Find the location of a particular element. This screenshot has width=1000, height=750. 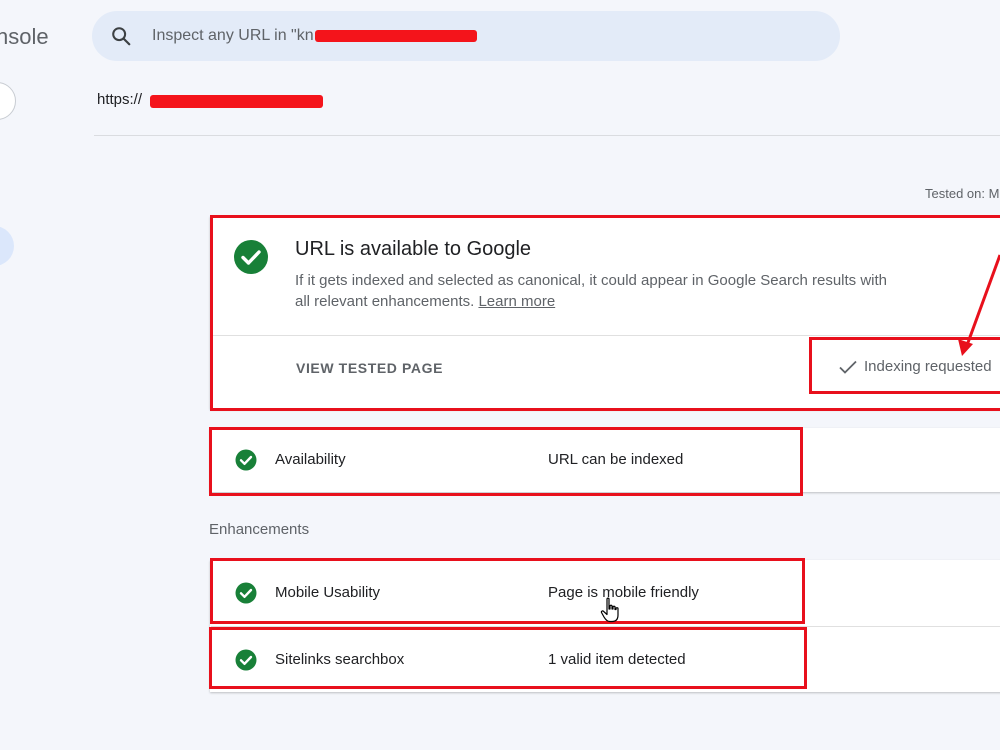

search-icon is located at coordinates (121, 36).